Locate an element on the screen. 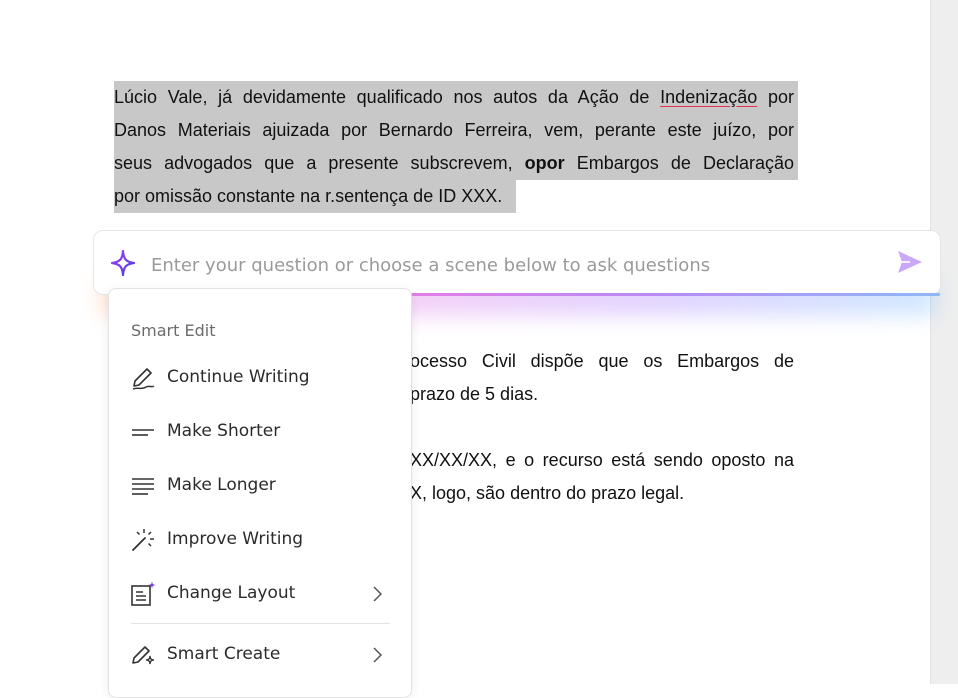  bold-text: opor is located at coordinates (544, 163).